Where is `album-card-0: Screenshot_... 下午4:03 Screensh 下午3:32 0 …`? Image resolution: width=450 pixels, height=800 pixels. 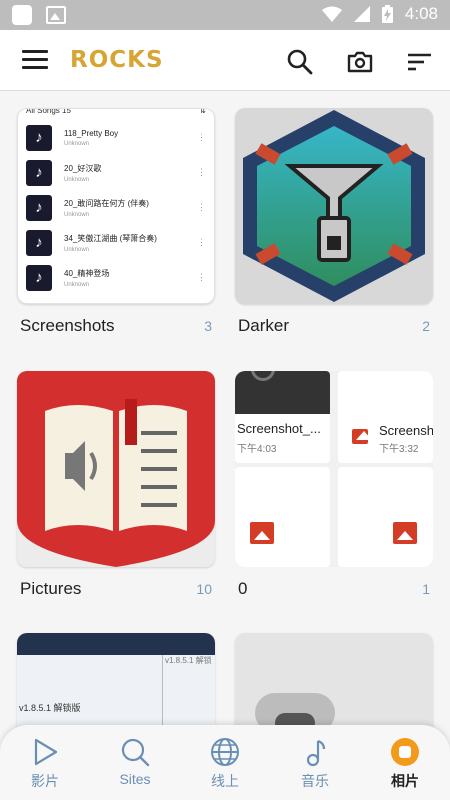
album-card-0: Screenshot_... 下午4:03 Screensh 下午3:32 0 … is located at coordinates (334, 485).